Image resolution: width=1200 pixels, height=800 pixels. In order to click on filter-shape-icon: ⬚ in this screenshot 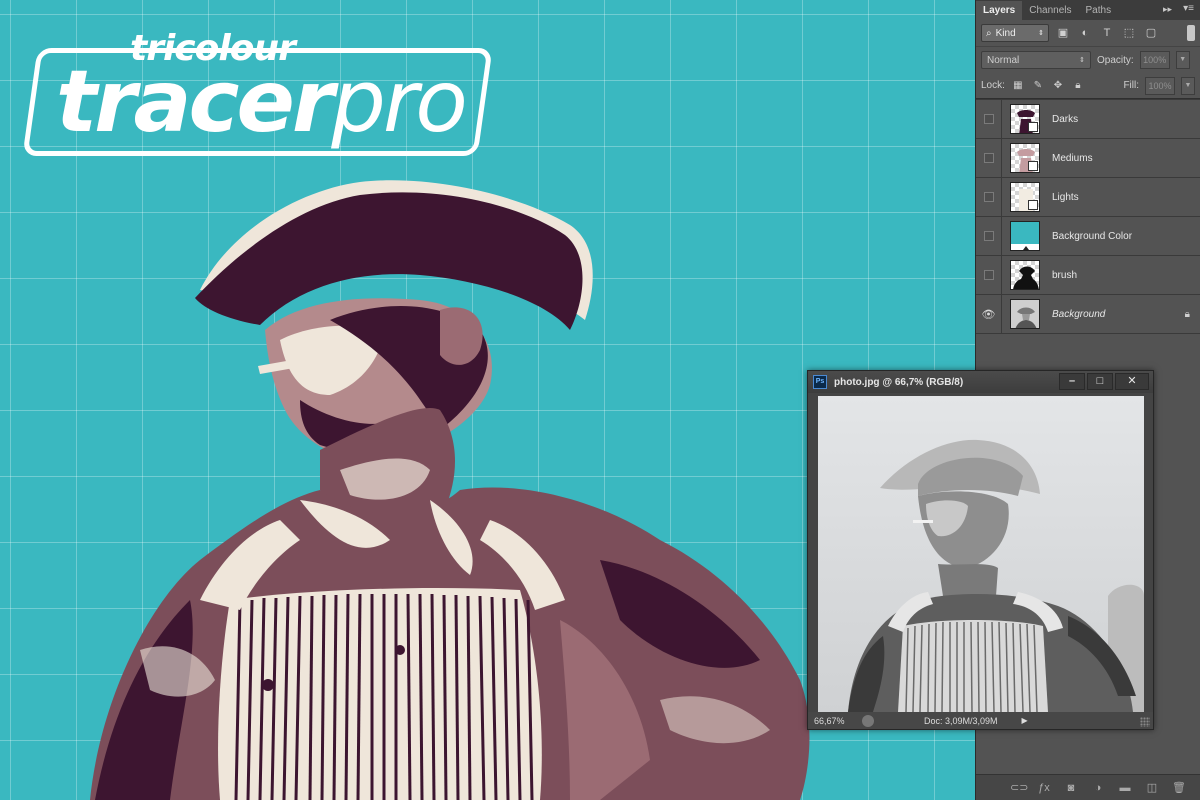, I will do `click(1129, 33)`.